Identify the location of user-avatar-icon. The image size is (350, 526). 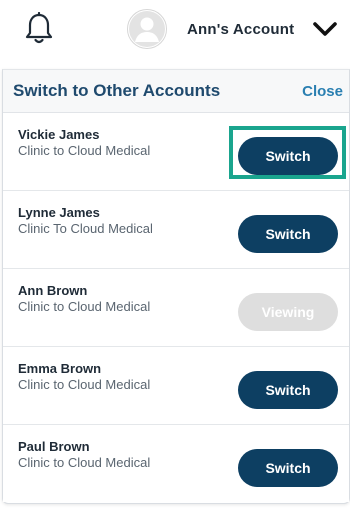
(147, 29).